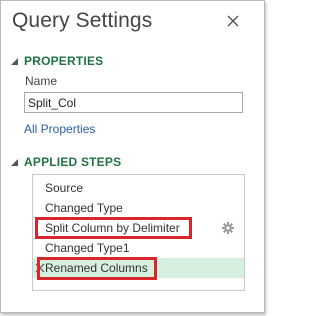 The height and width of the screenshot is (316, 320). I want to click on step-label: Changed Type1, so click(87, 248).